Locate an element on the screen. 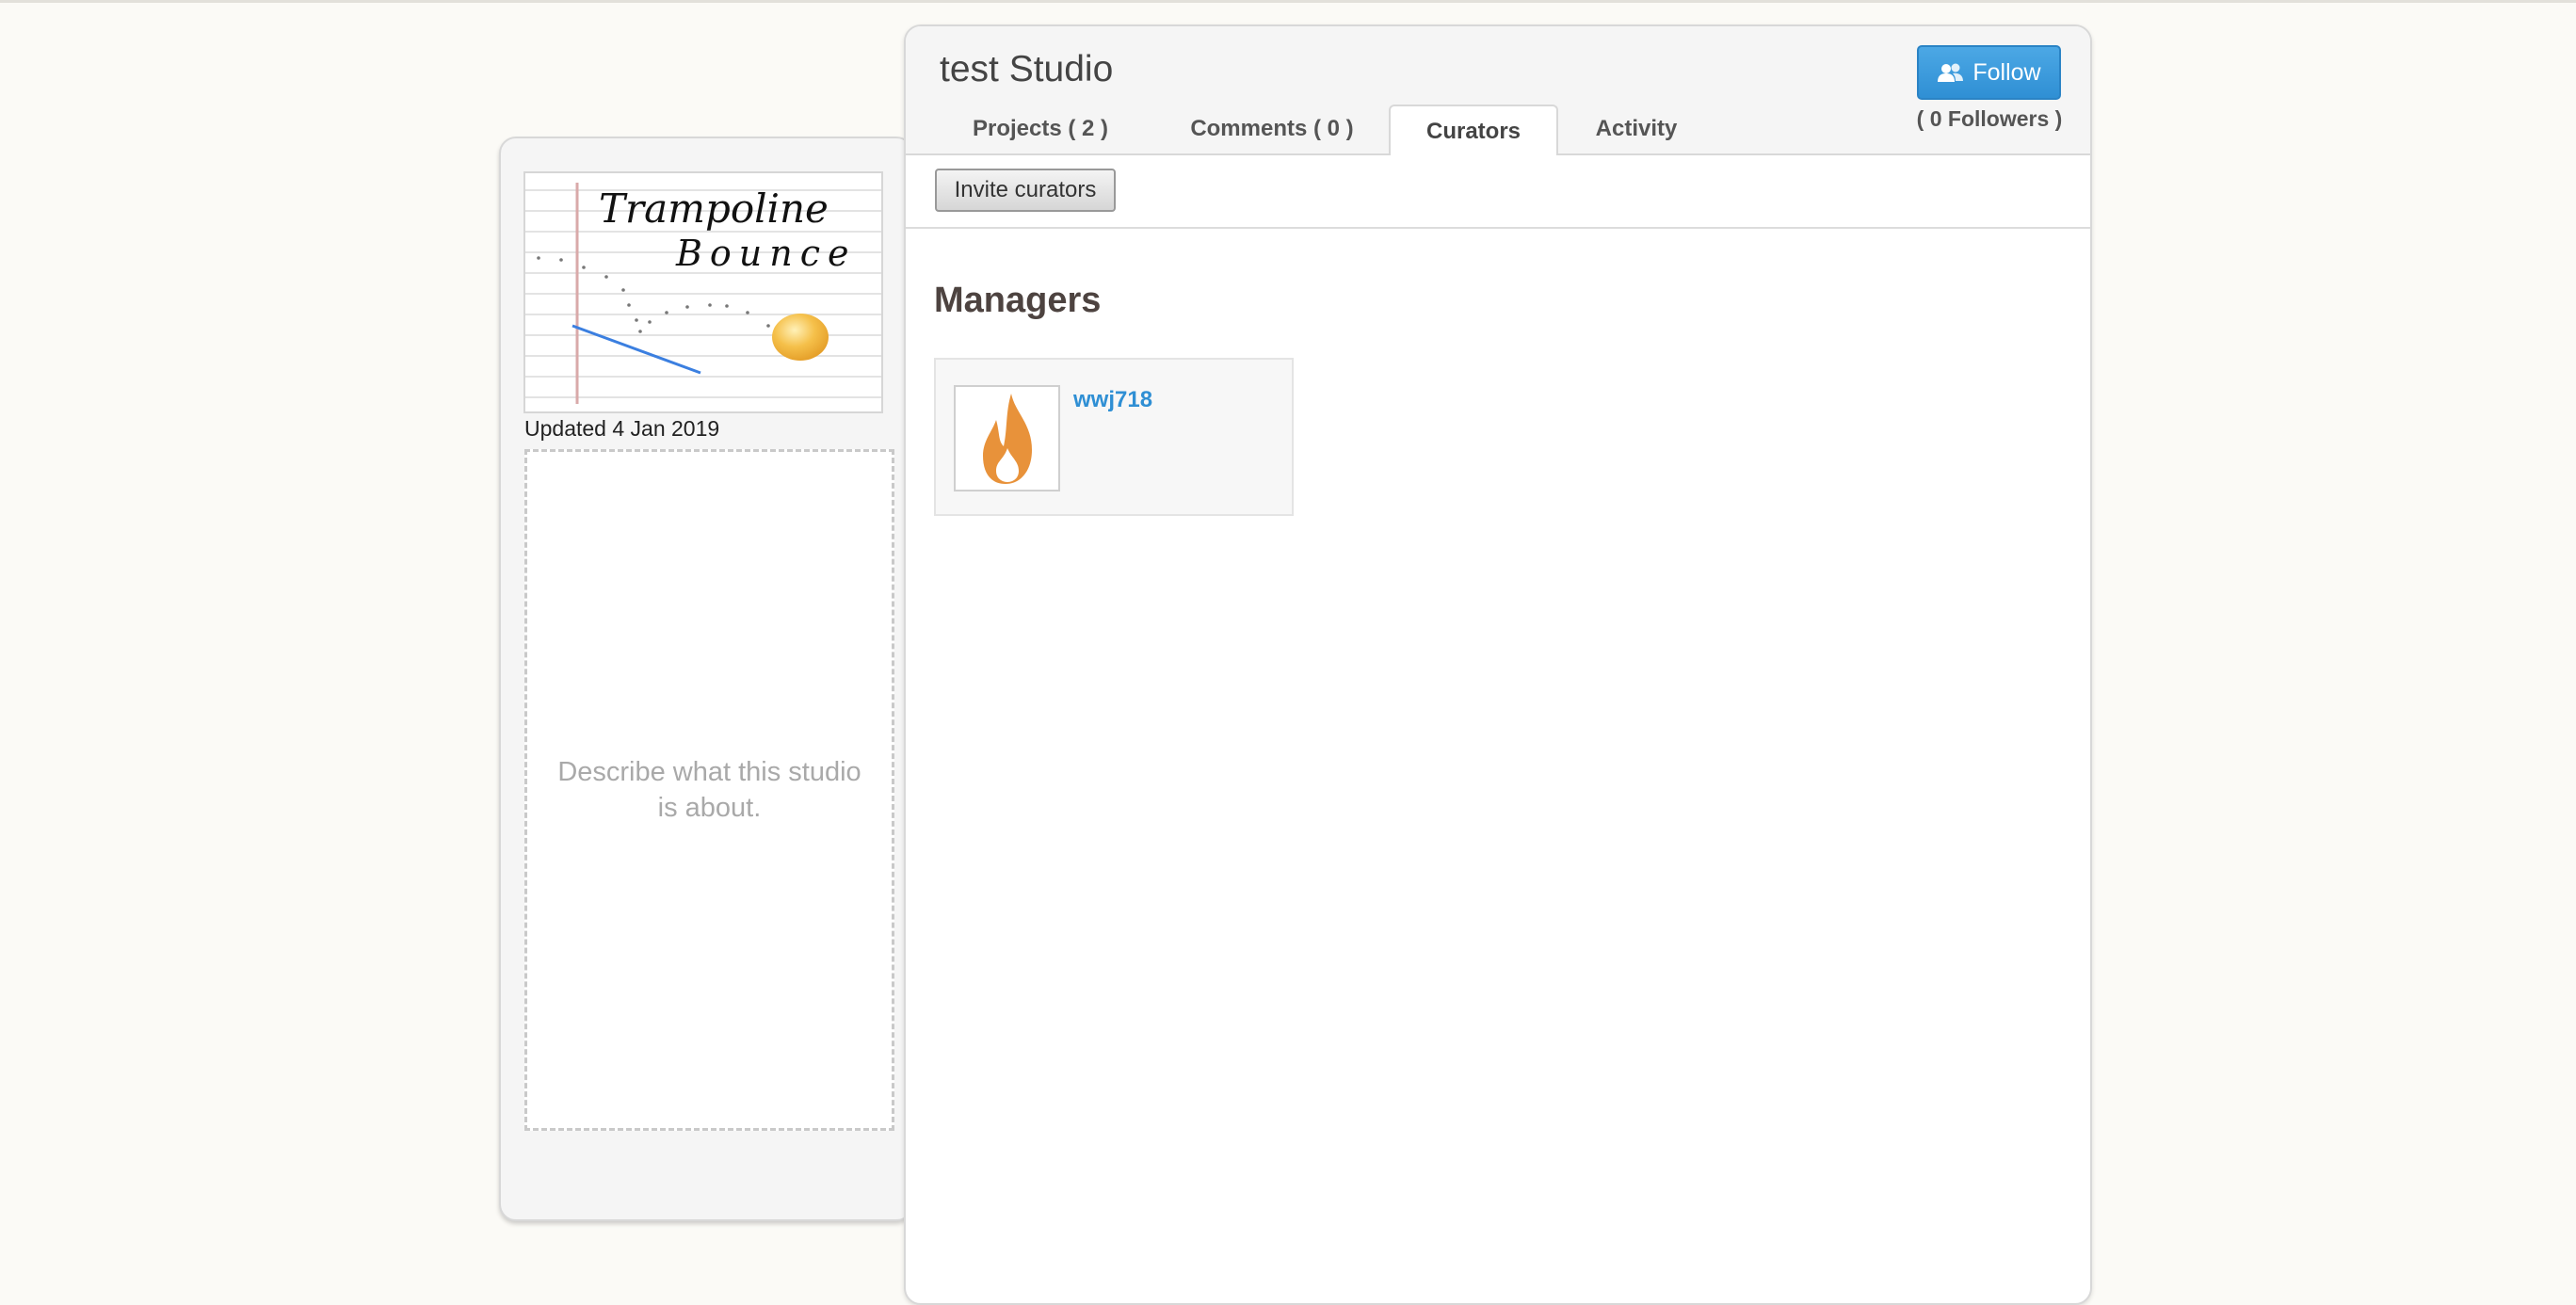 The width and height of the screenshot is (2576, 1305). tab-curators: Curators is located at coordinates (1473, 131).